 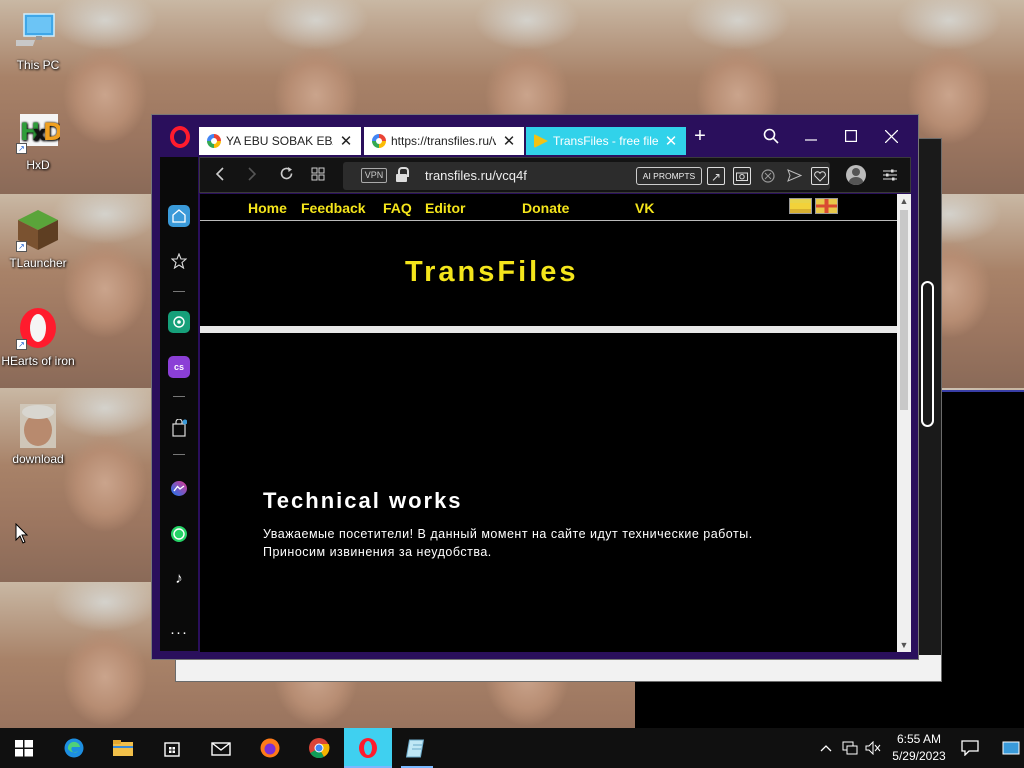 What do you see at coordinates (716, 176) in the screenshot?
I see `share-icon: ↗` at bounding box center [716, 176].